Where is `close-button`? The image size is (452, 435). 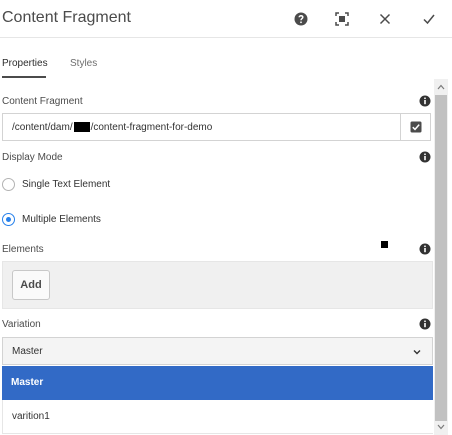 close-button is located at coordinates (385, 19).